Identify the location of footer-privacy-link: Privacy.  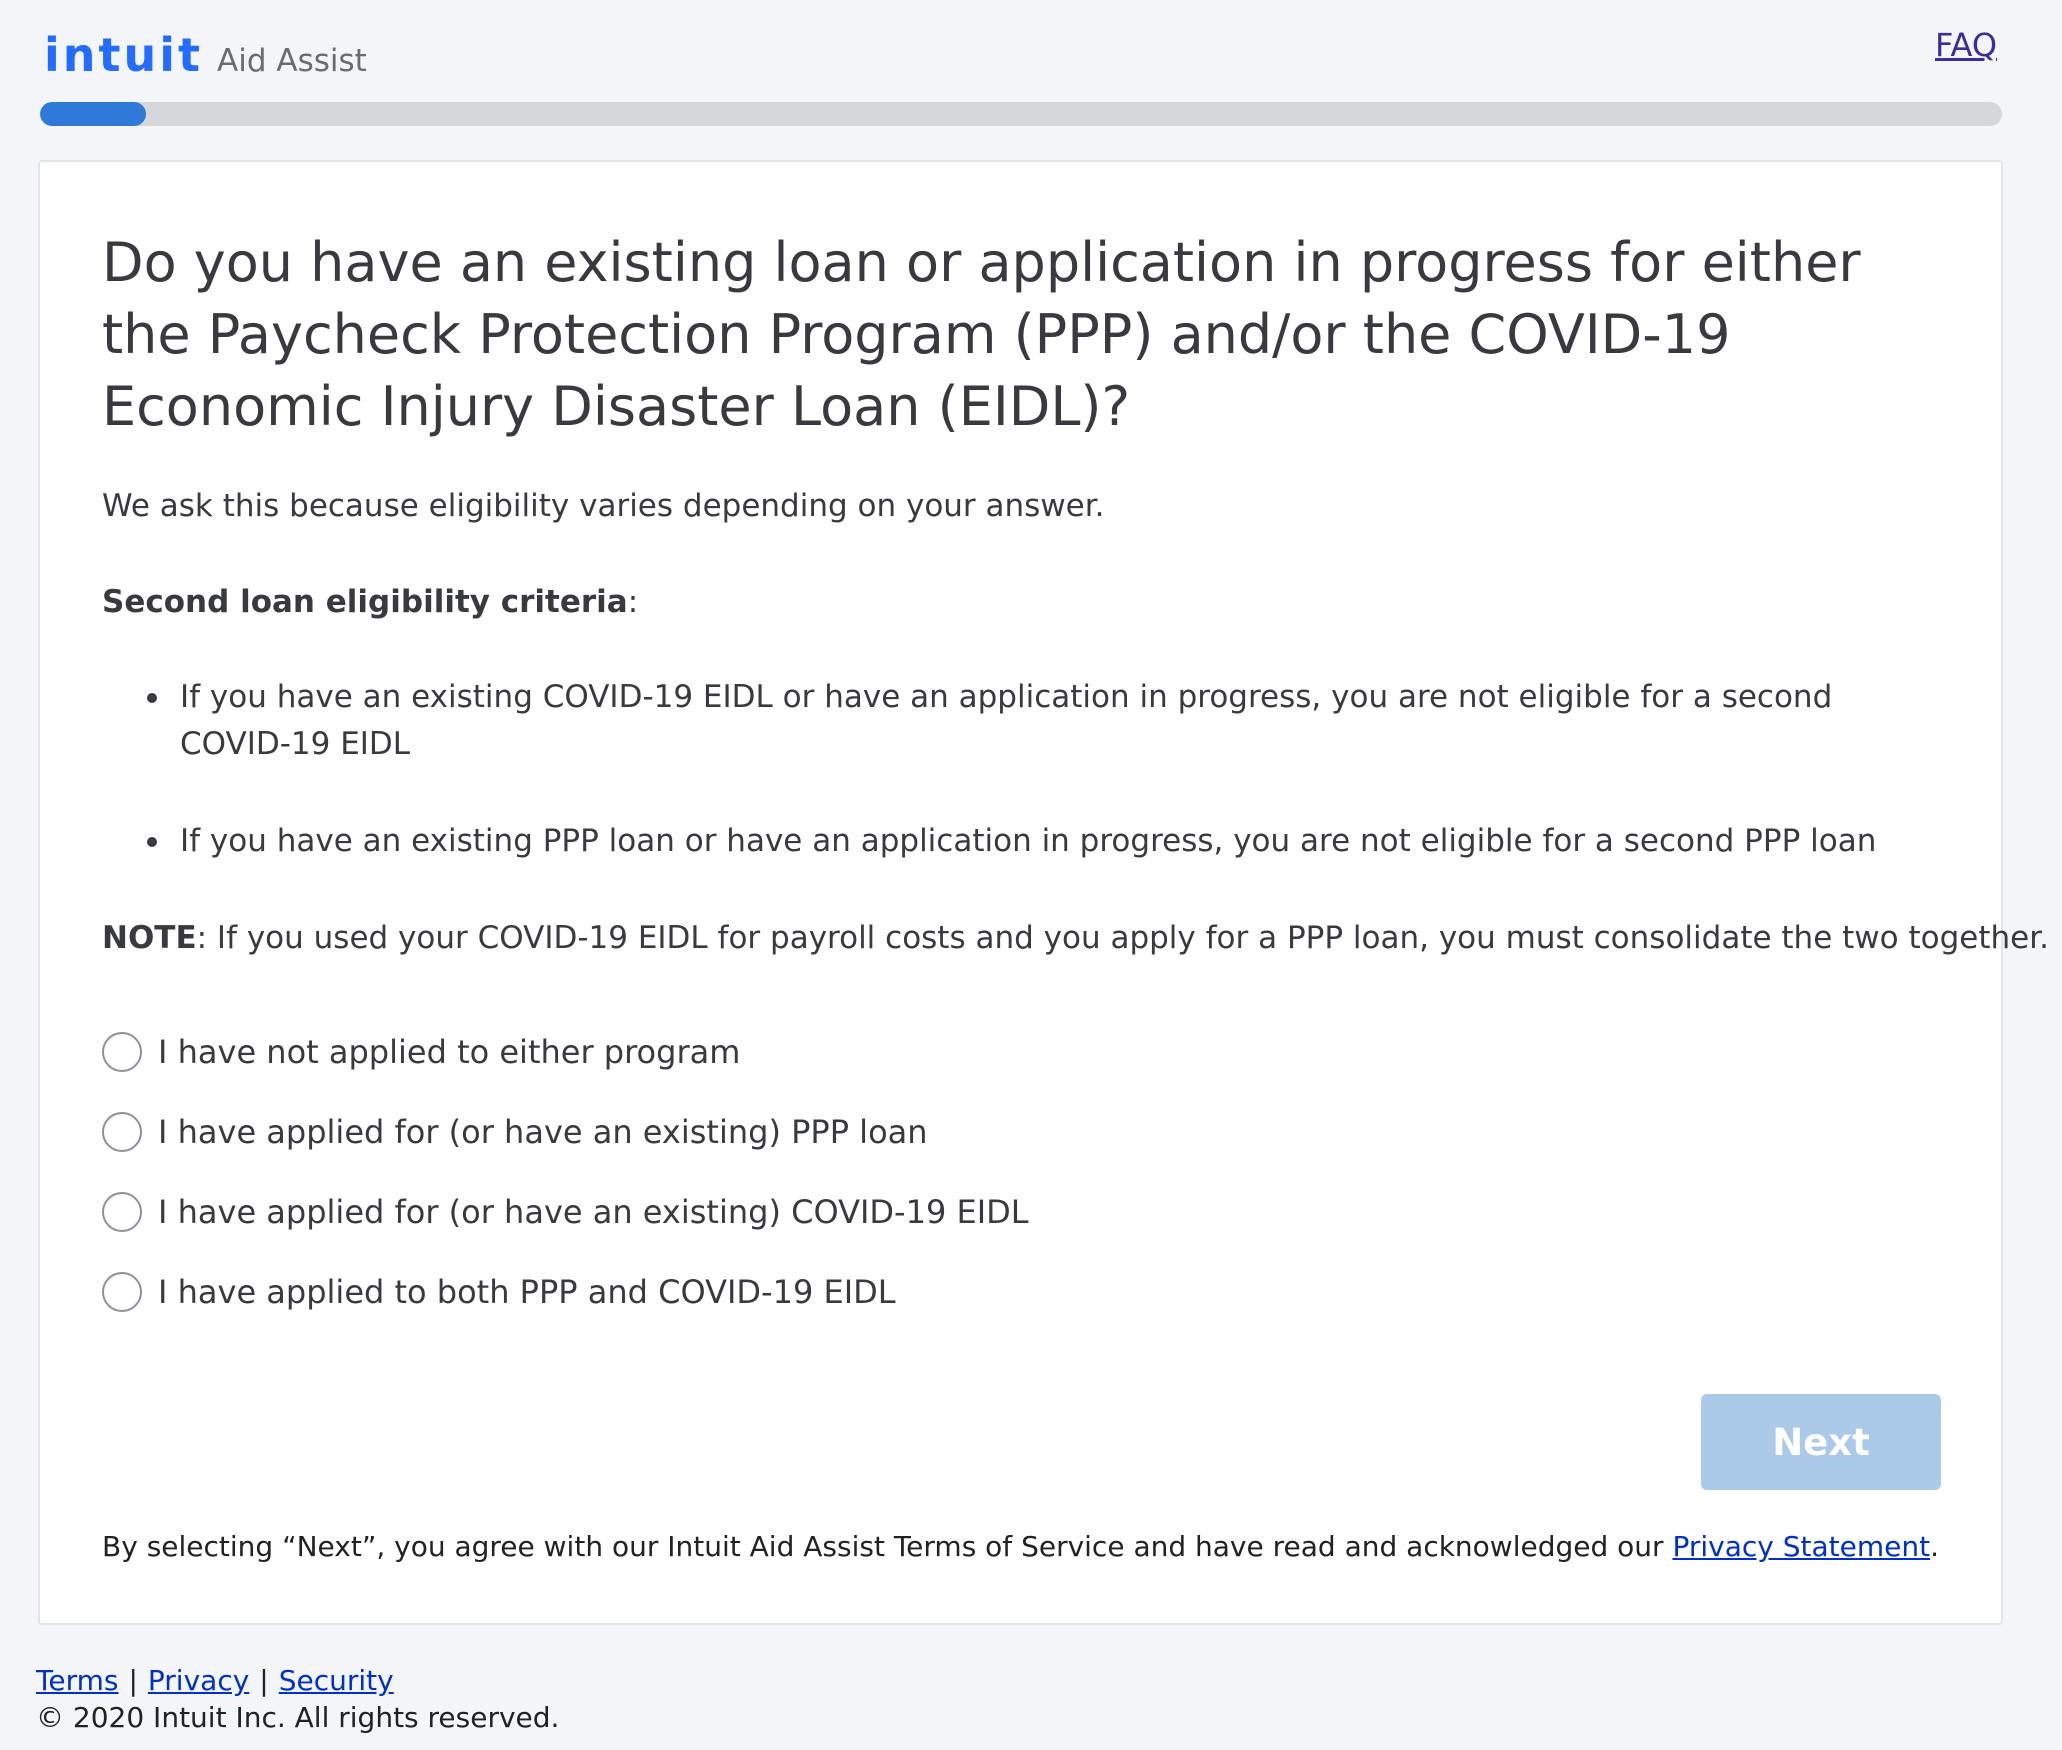
(198, 1680).